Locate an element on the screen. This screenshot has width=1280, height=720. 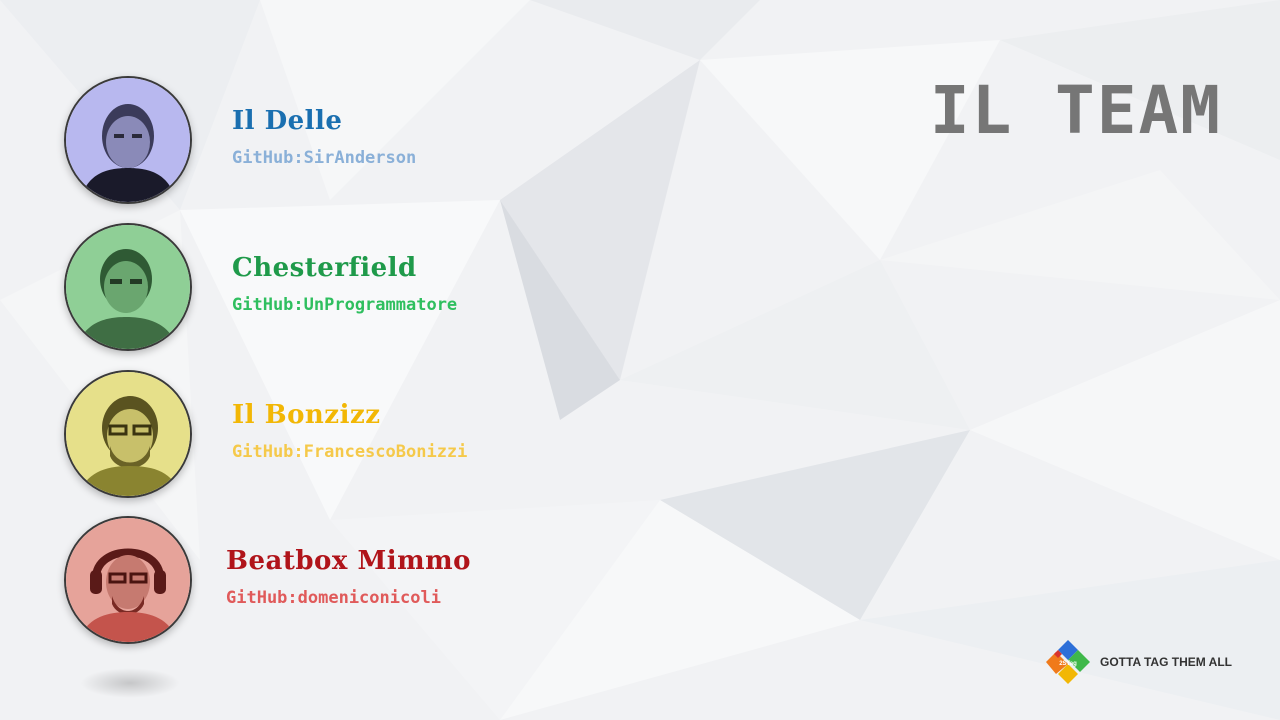
member-github: GitHub:UnProgrammatore is located at coordinates (344, 305).